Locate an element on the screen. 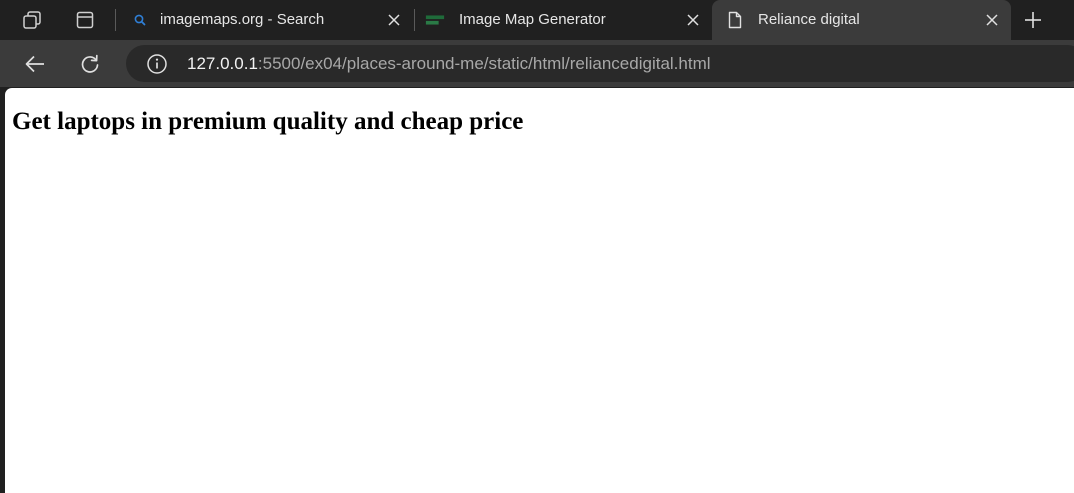  image-map-favicon is located at coordinates (435, 20).